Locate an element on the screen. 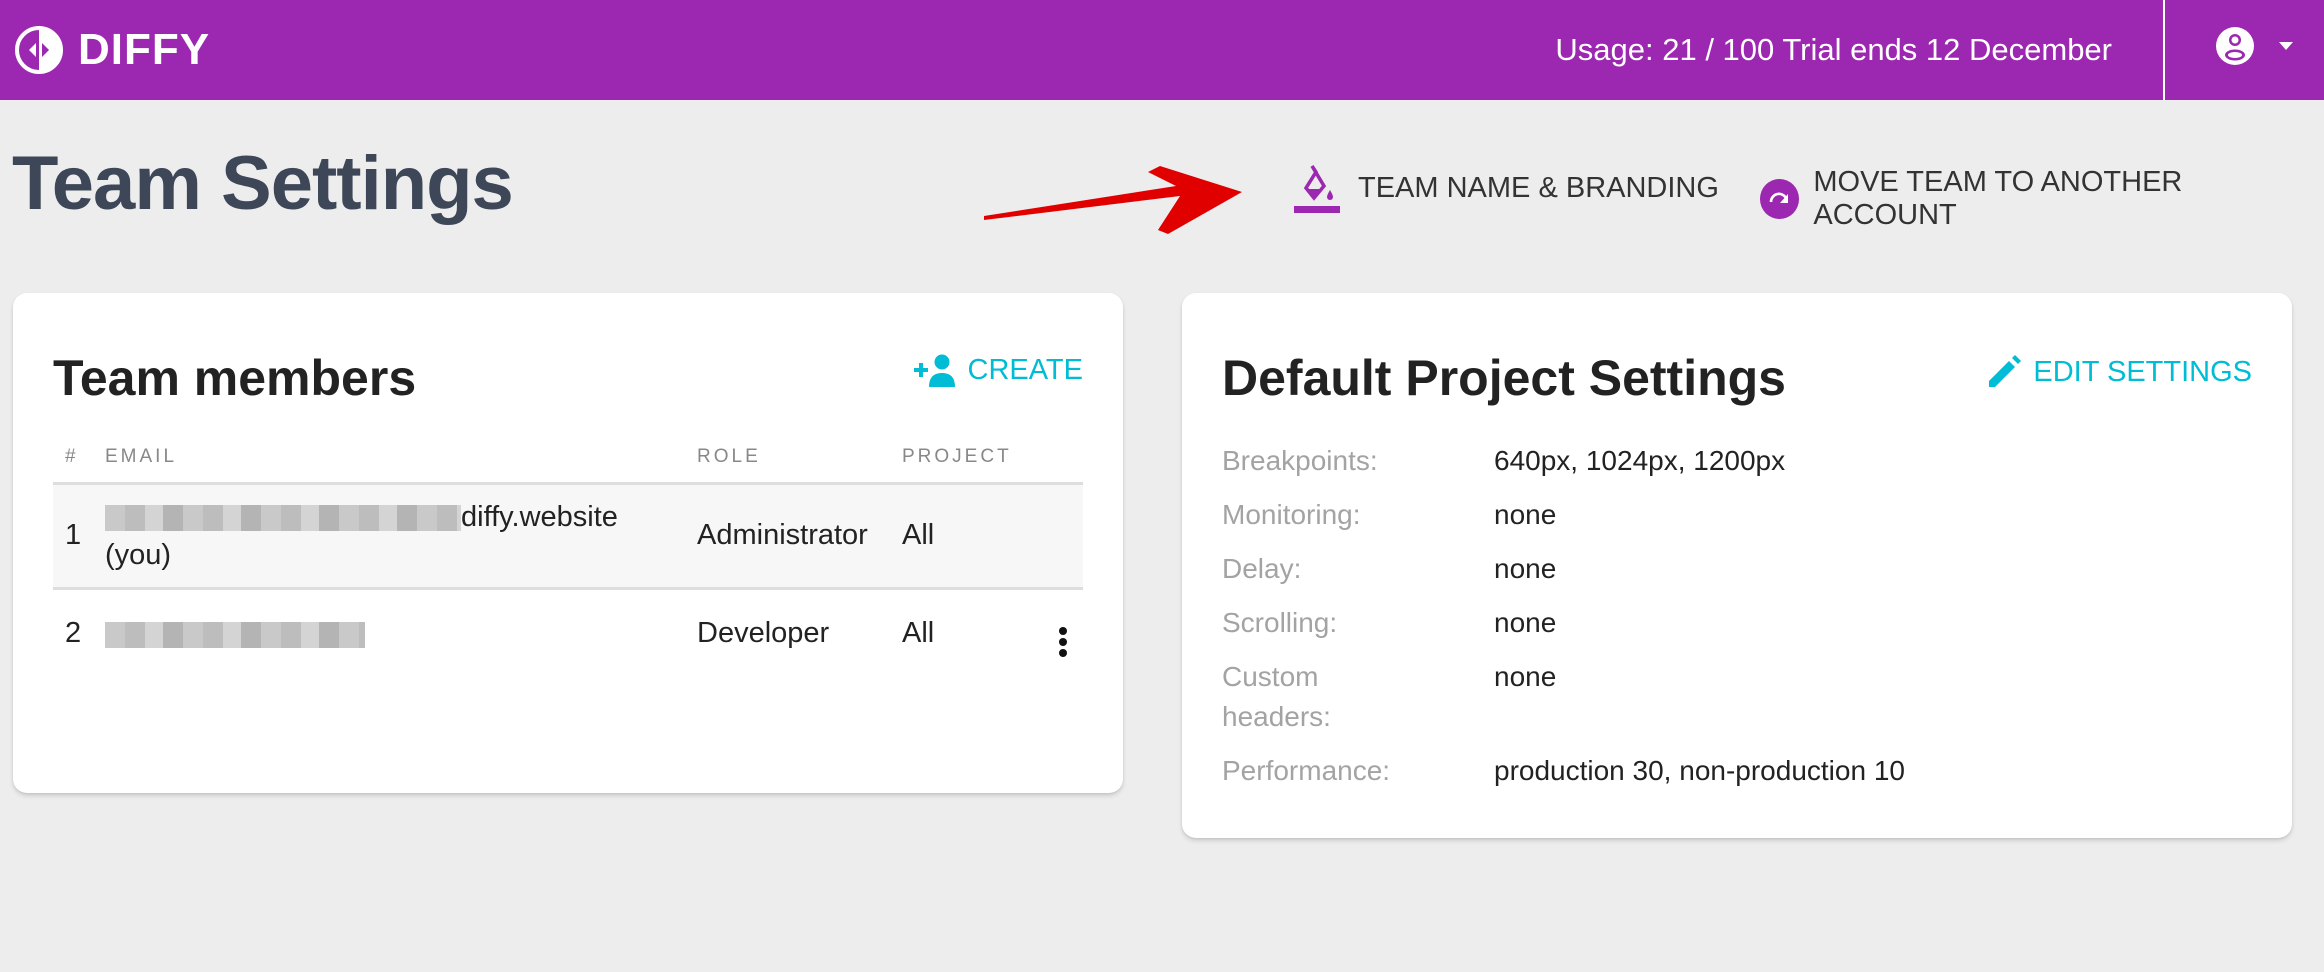  email-domain: diffy.website is located at coordinates (539, 516).